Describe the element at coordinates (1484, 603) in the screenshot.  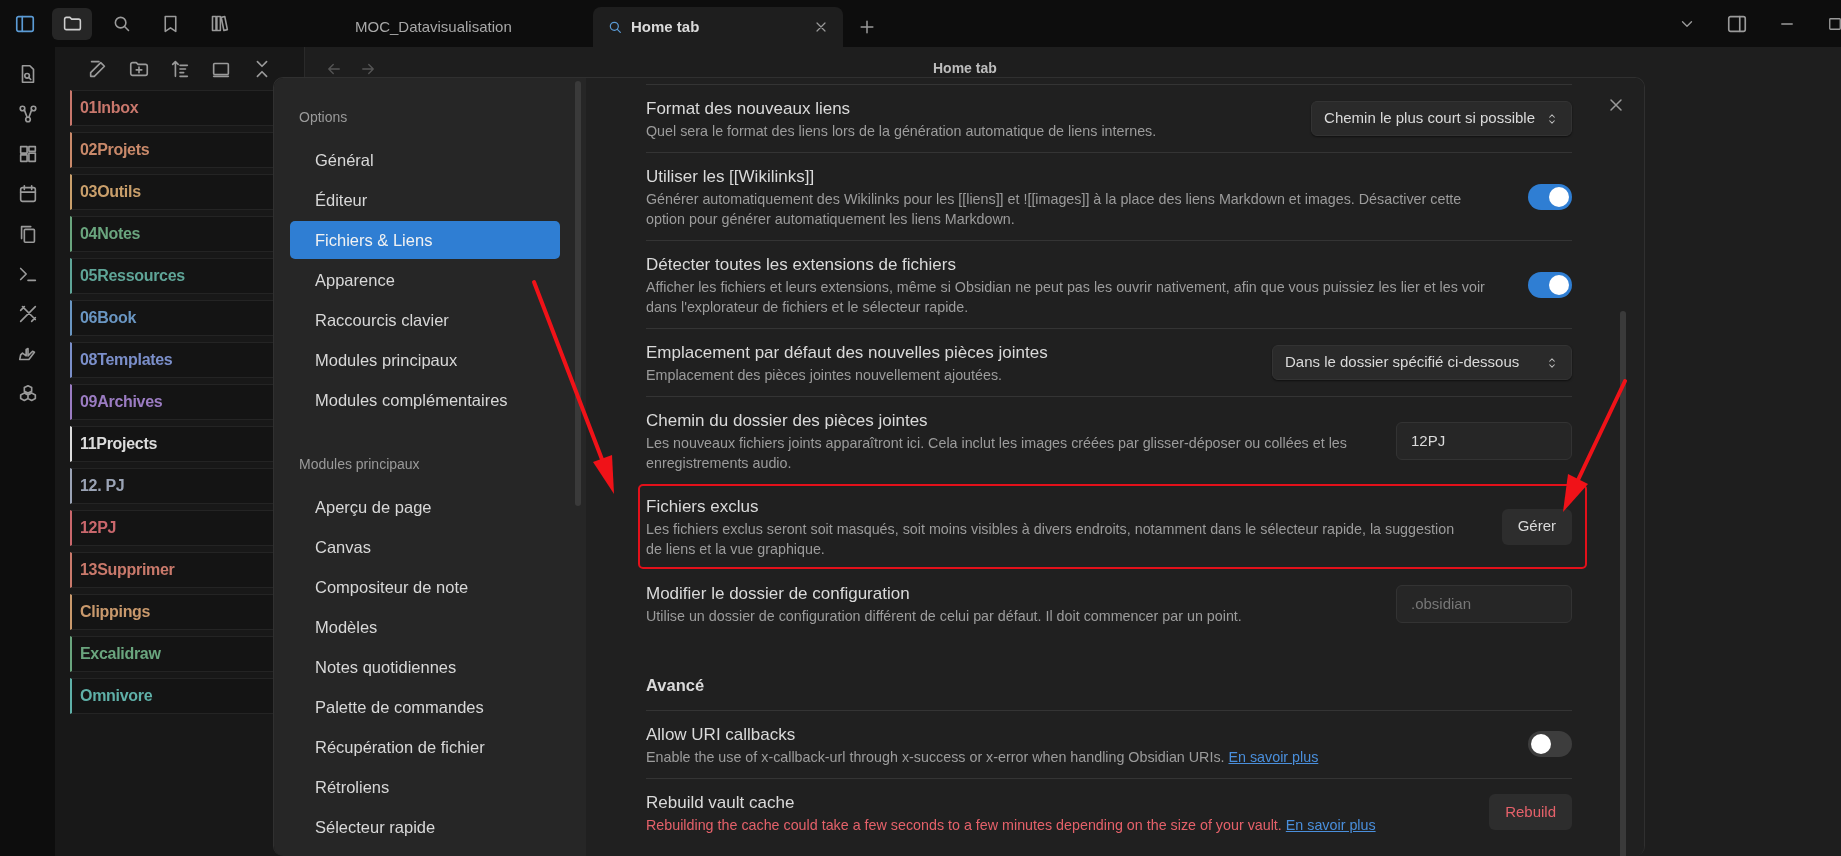
I see `text-field: .obsidian` at that location.